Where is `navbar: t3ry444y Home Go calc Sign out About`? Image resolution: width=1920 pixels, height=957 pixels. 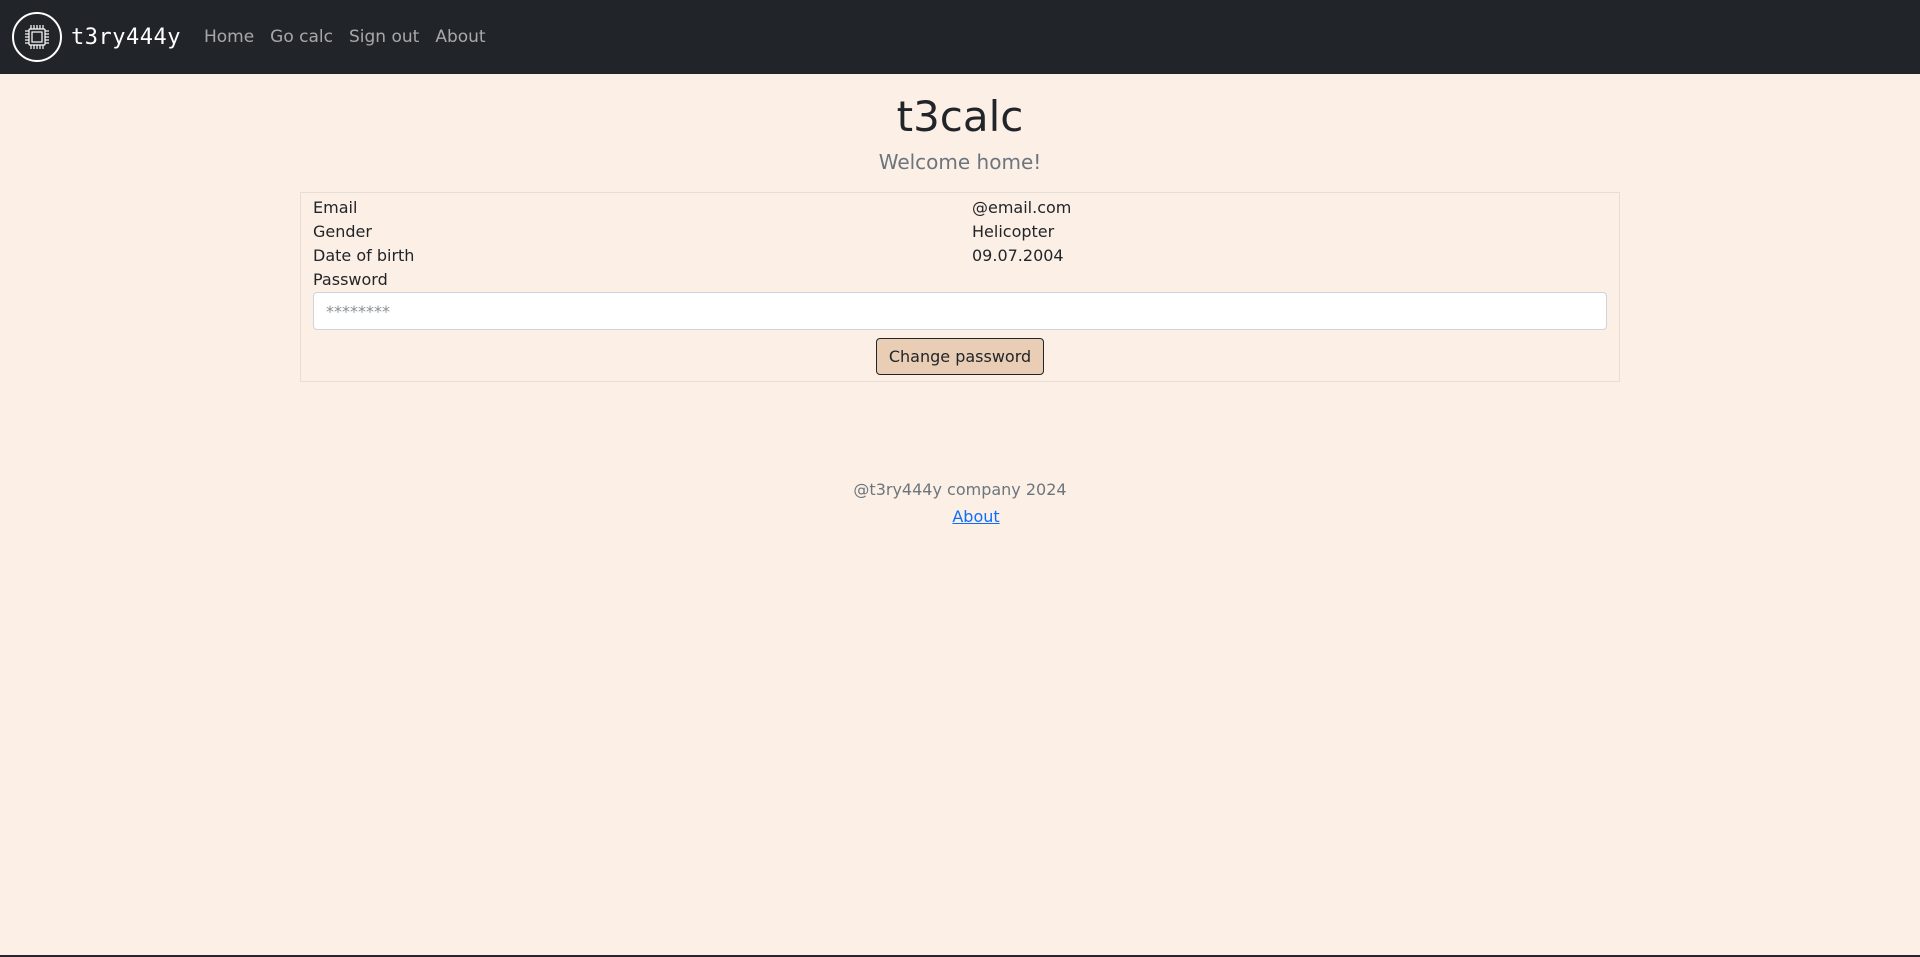 navbar: t3ry444y Home Go calc Sign out About is located at coordinates (960, 37).